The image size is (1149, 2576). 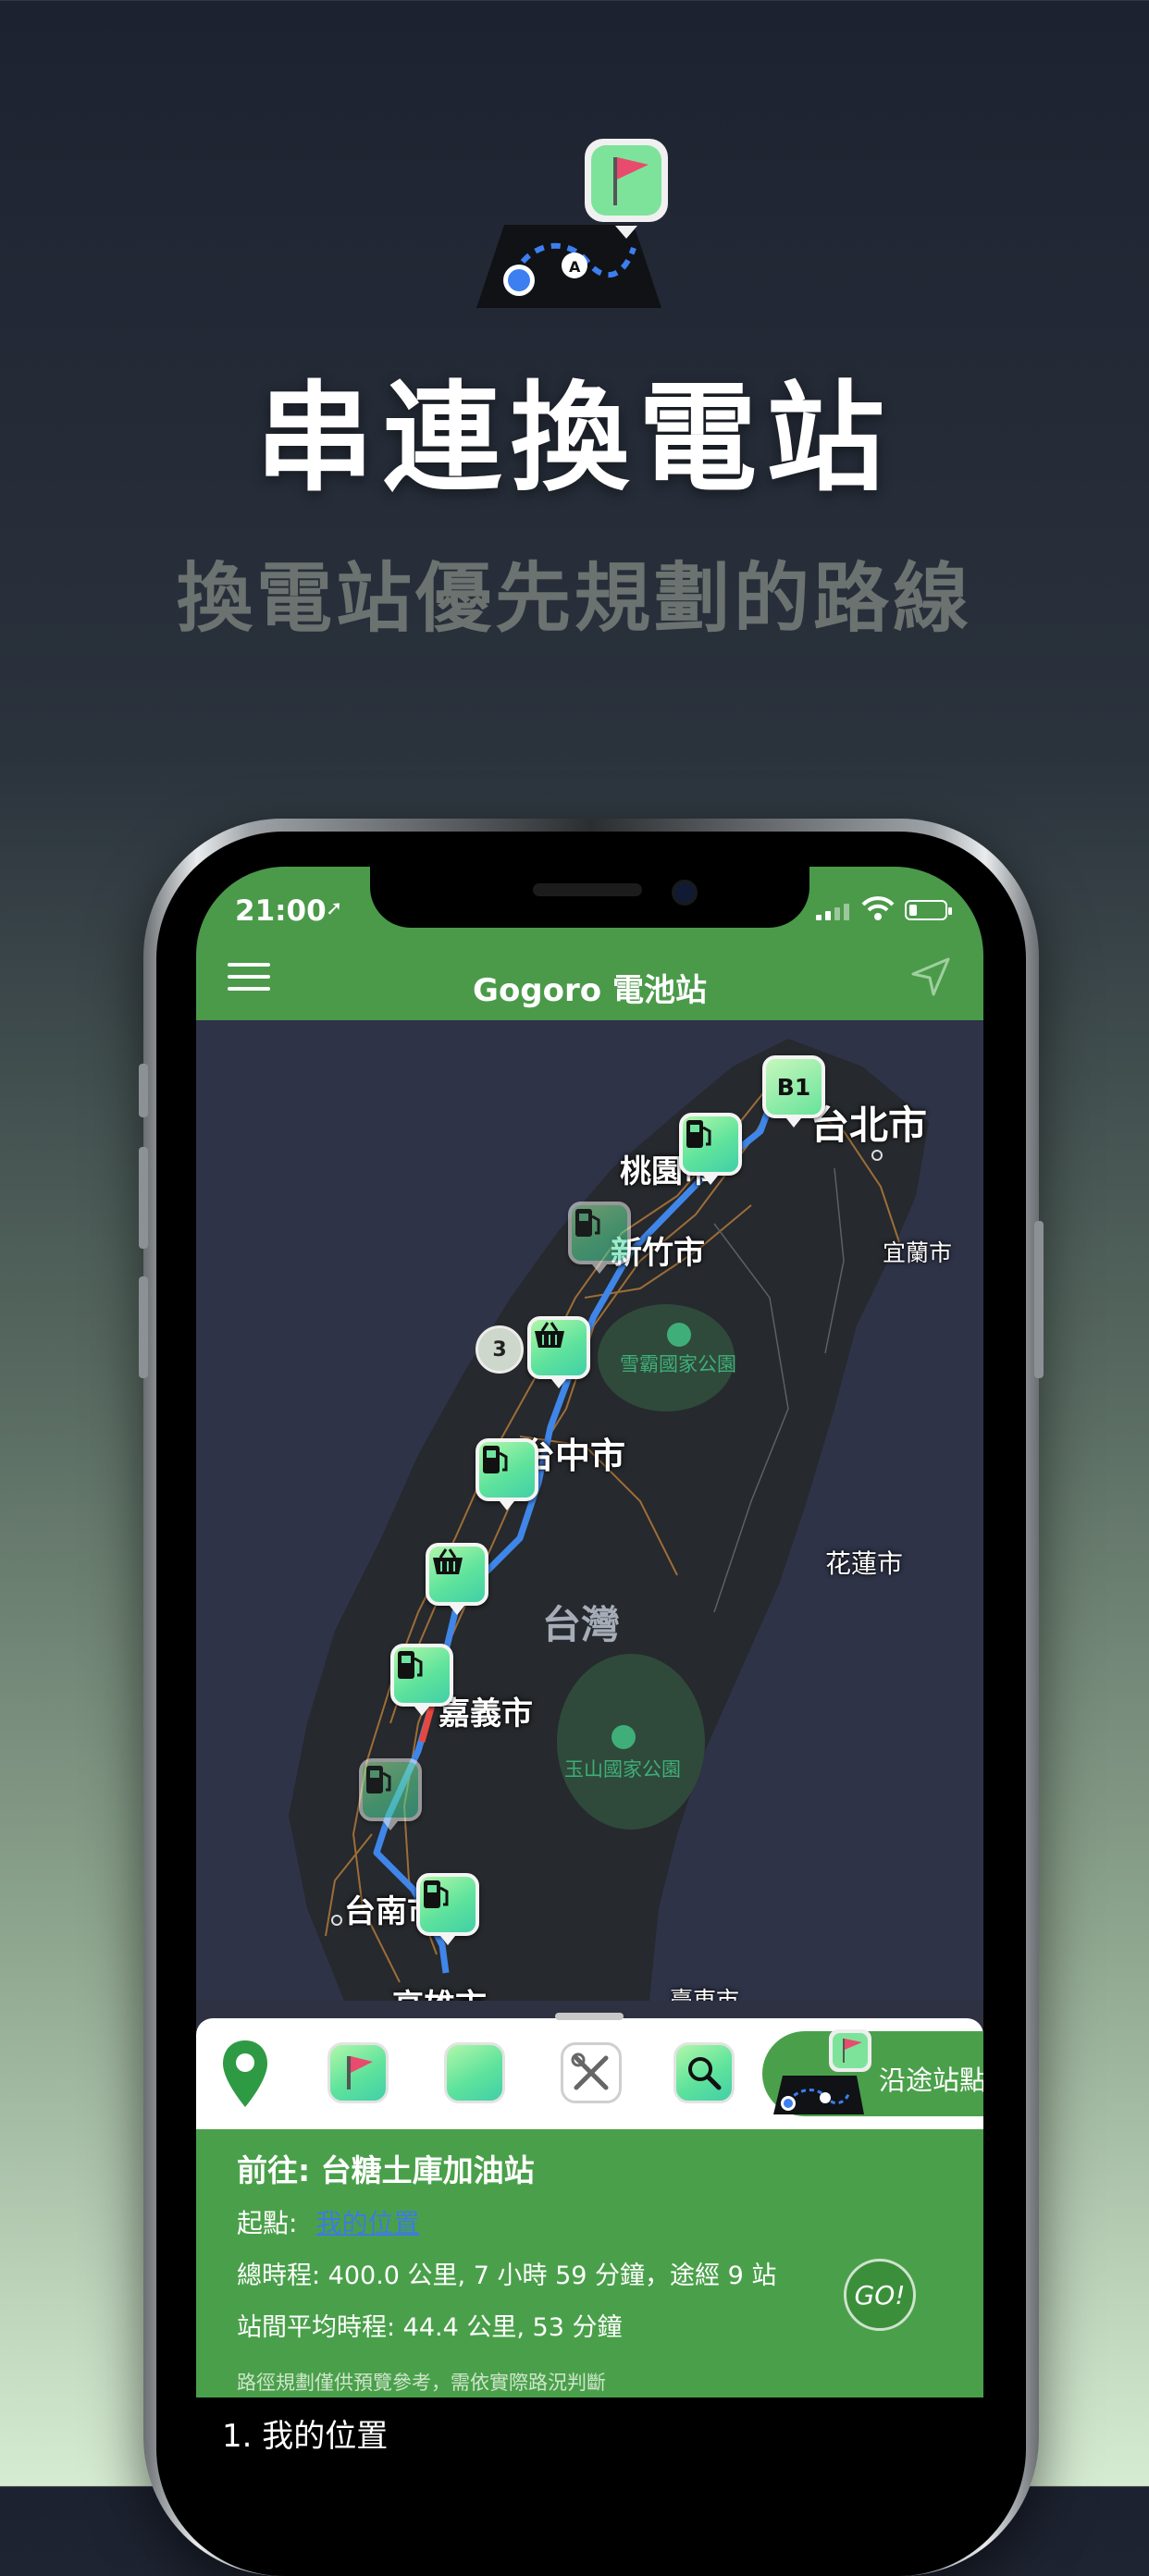 I want to click on wrench-screwdriver-icon, so click(x=590, y=2071).